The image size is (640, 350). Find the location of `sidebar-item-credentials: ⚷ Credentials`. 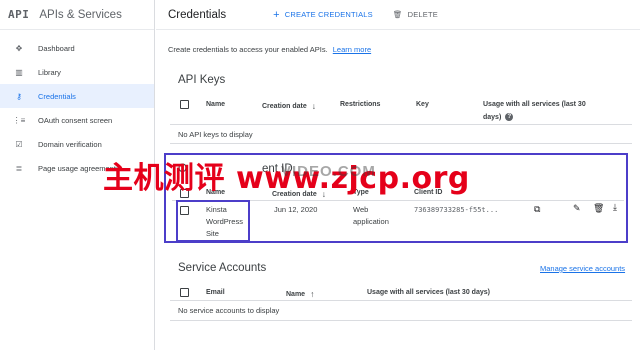

sidebar-item-credentials: ⚷ Credentials is located at coordinates (77, 96).